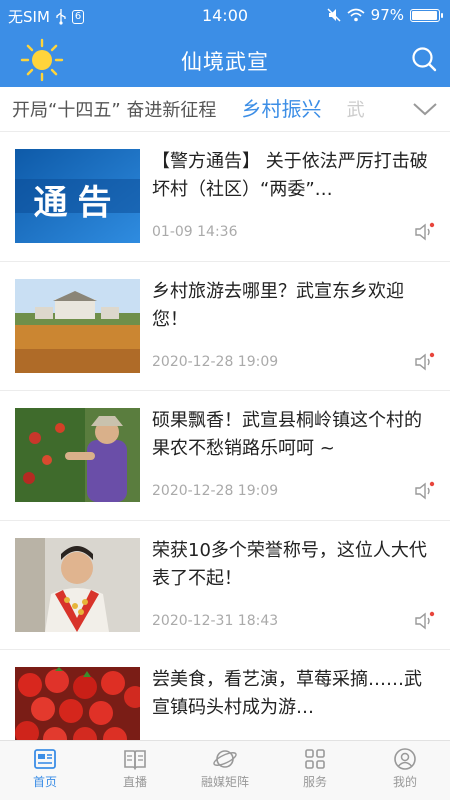 This screenshot has height=800, width=450. I want to click on wifi-icon, so click(356, 15).